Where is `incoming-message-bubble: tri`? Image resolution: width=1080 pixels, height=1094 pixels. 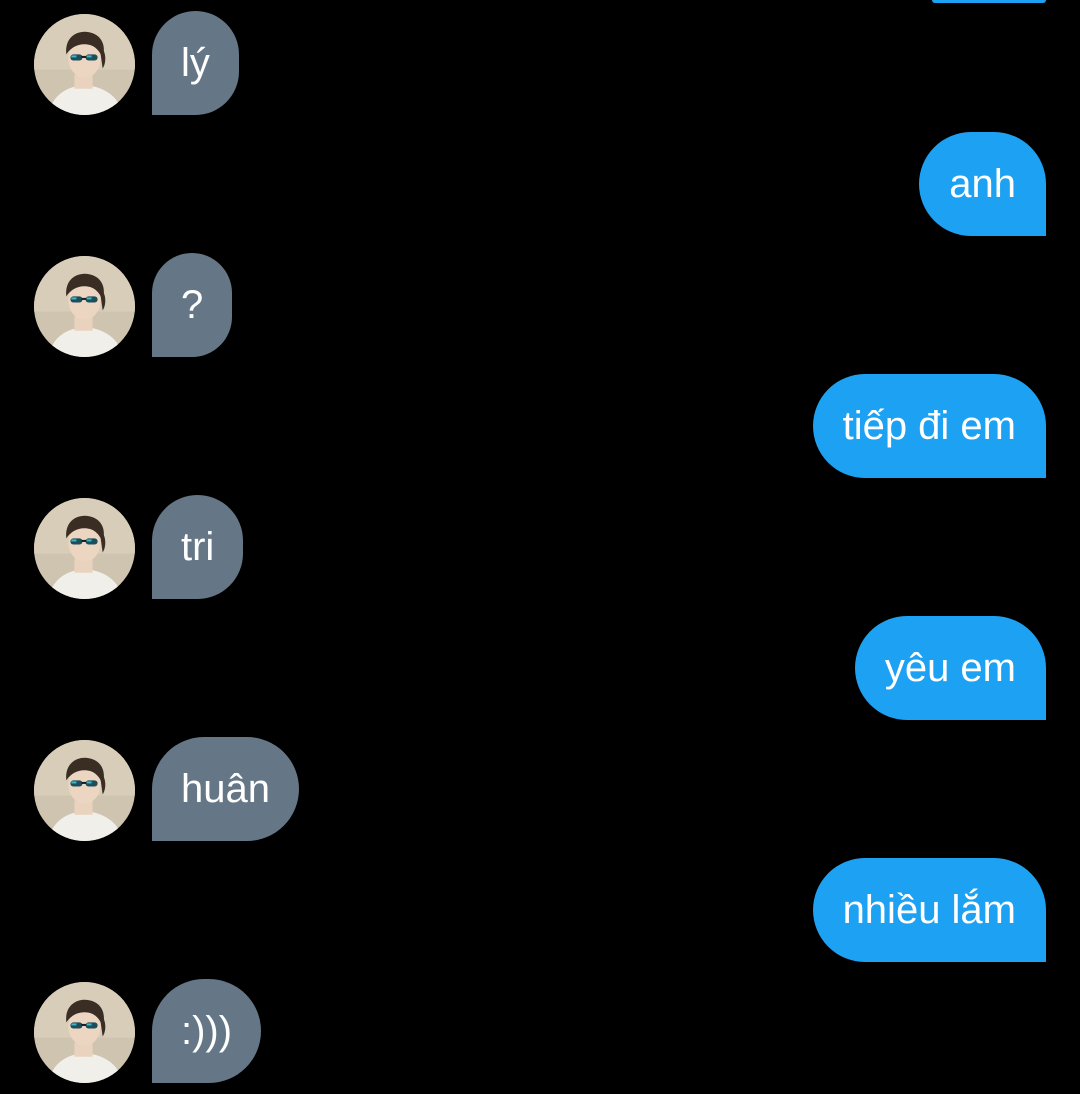
incoming-message-bubble: tri is located at coordinates (198, 547).